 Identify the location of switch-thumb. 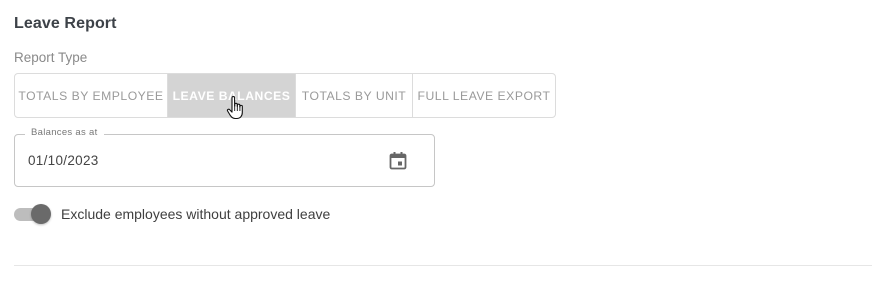
(41, 214).